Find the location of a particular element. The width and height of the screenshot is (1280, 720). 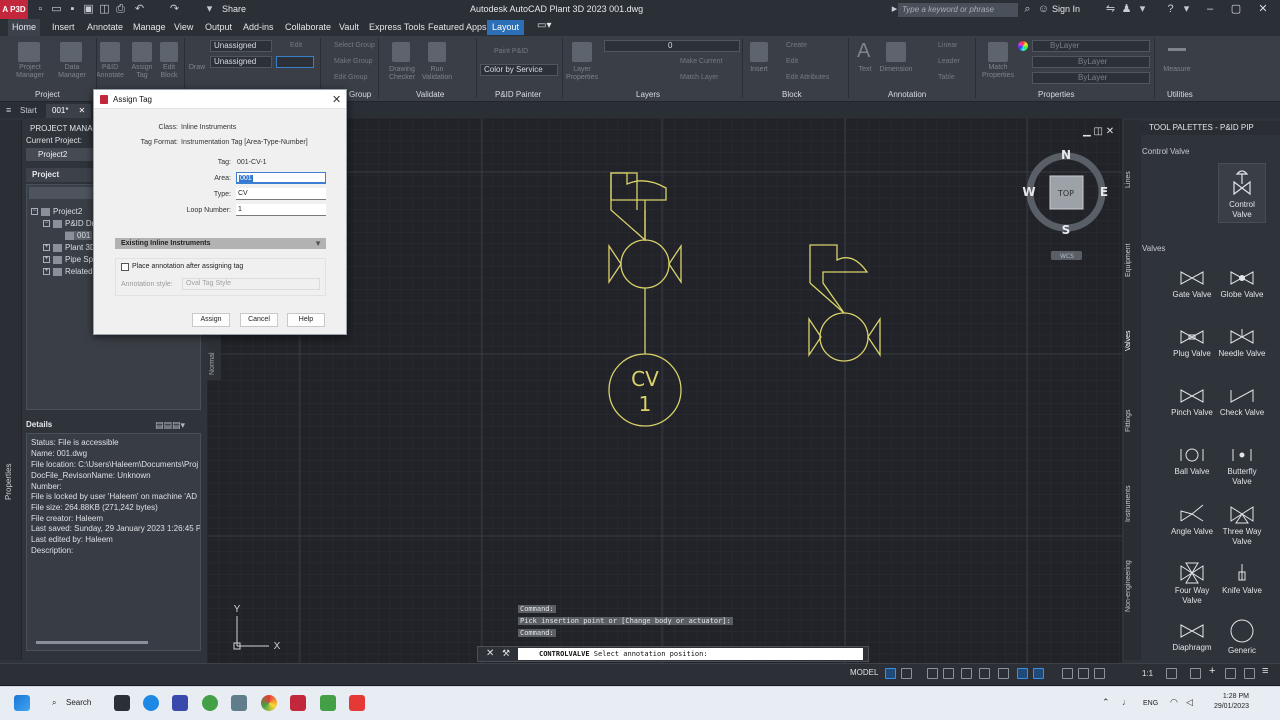

dialog-titlebar: Assign Tag ✕ is located at coordinates (220, 99).